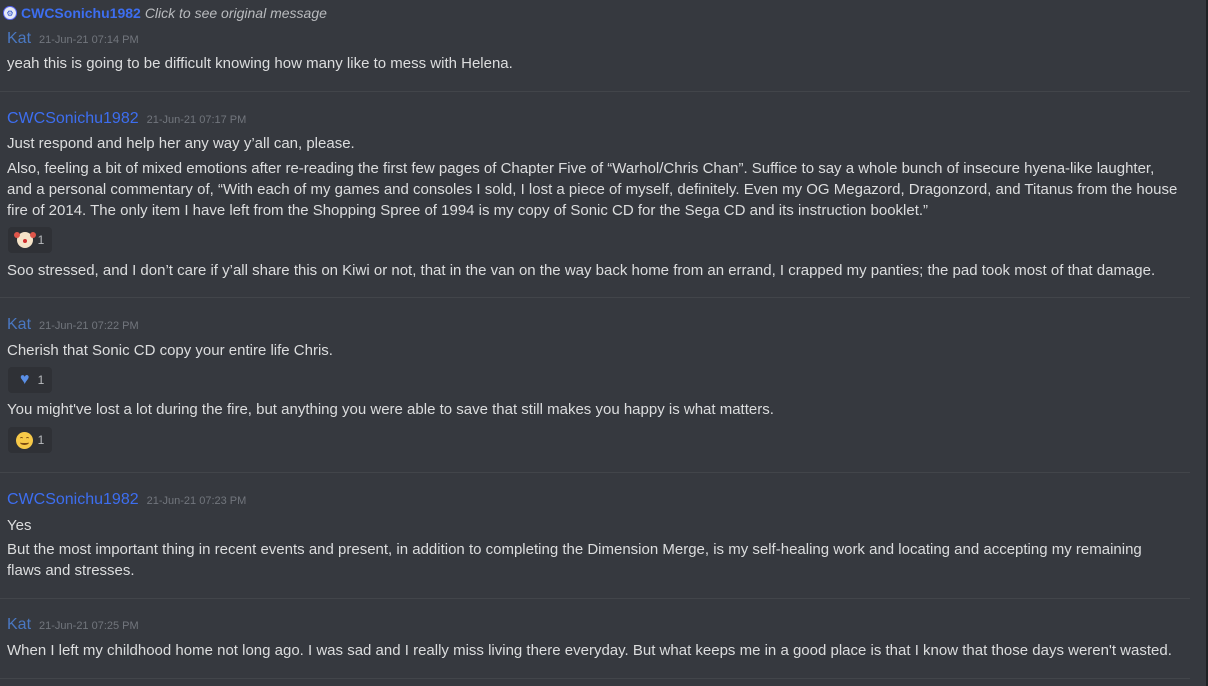 This screenshot has width=1208, height=686. Describe the element at coordinates (10, 13) in the screenshot. I see `reply-avatar: ⚙` at that location.